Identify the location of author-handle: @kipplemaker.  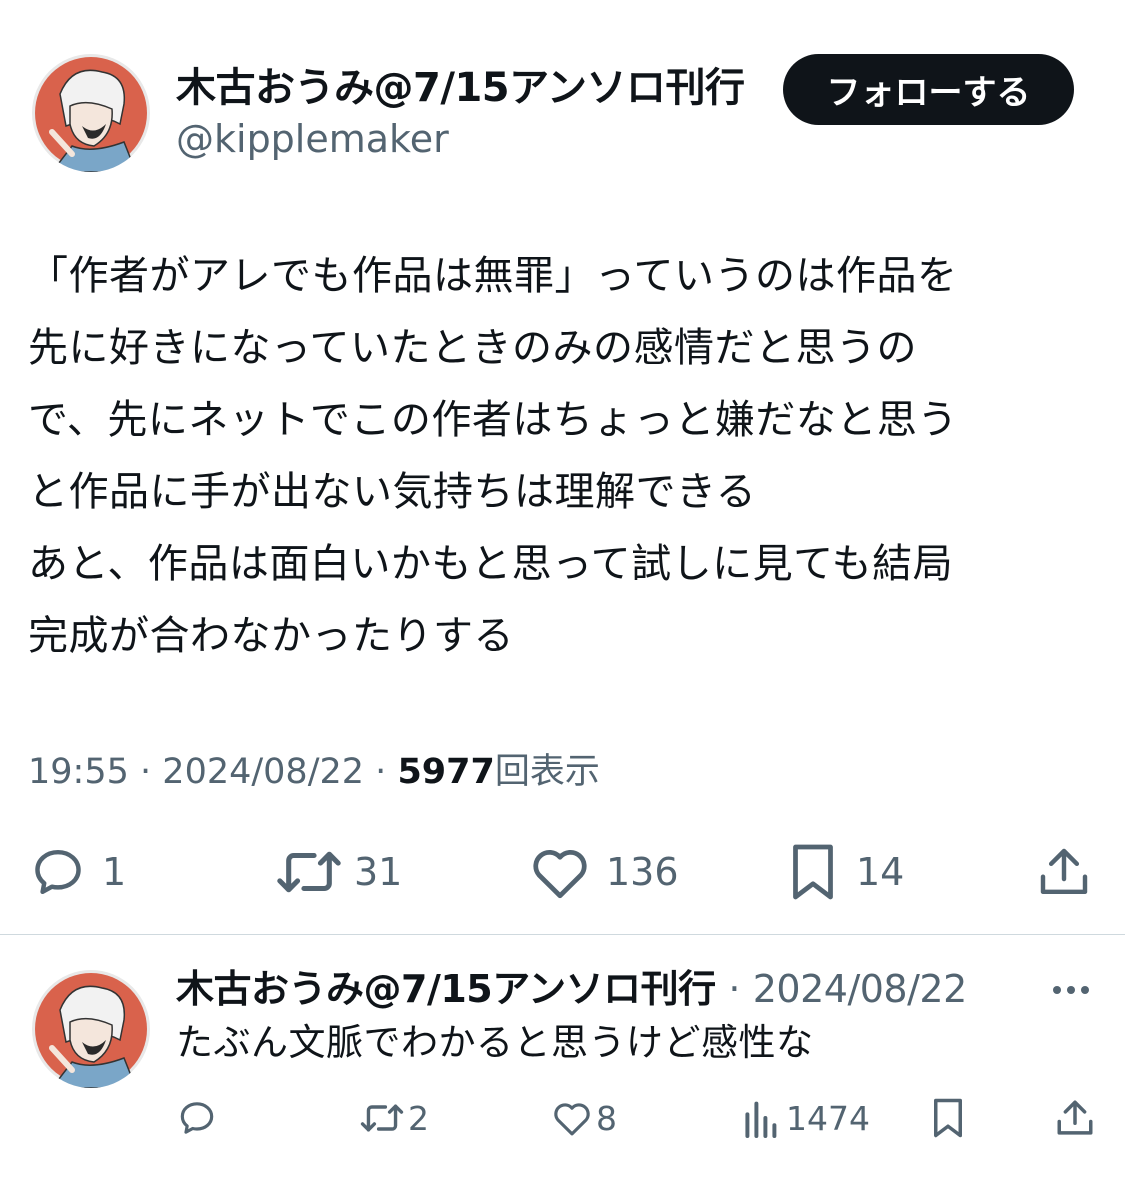
(312, 139).